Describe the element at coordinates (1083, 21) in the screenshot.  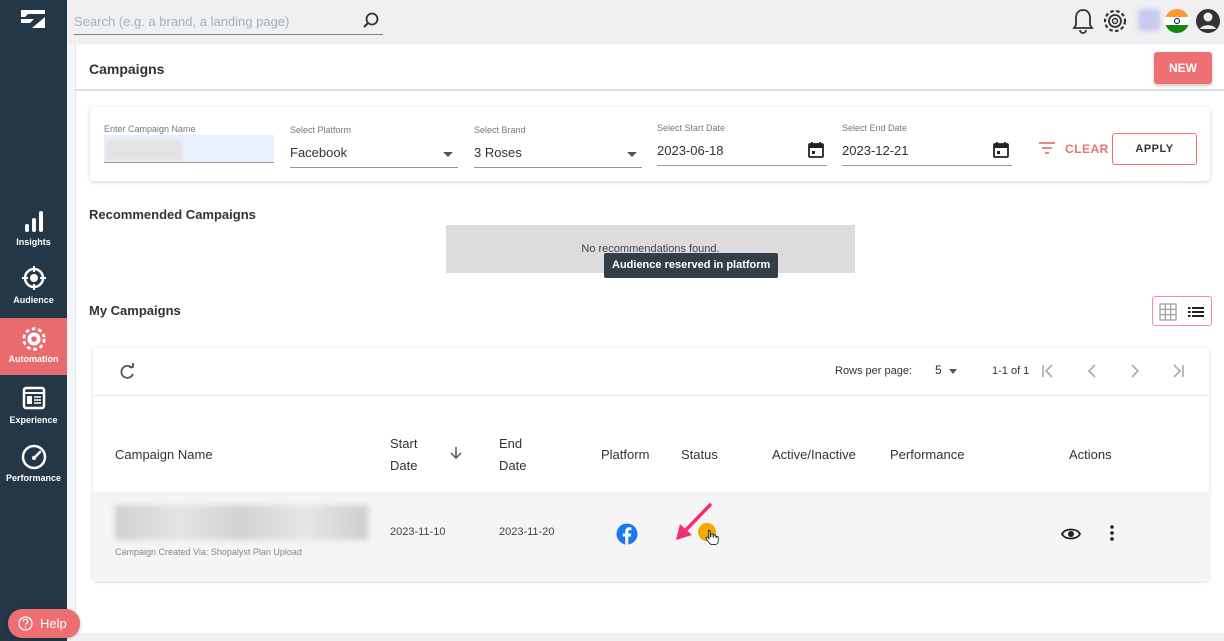
I see `bell-icon` at that location.